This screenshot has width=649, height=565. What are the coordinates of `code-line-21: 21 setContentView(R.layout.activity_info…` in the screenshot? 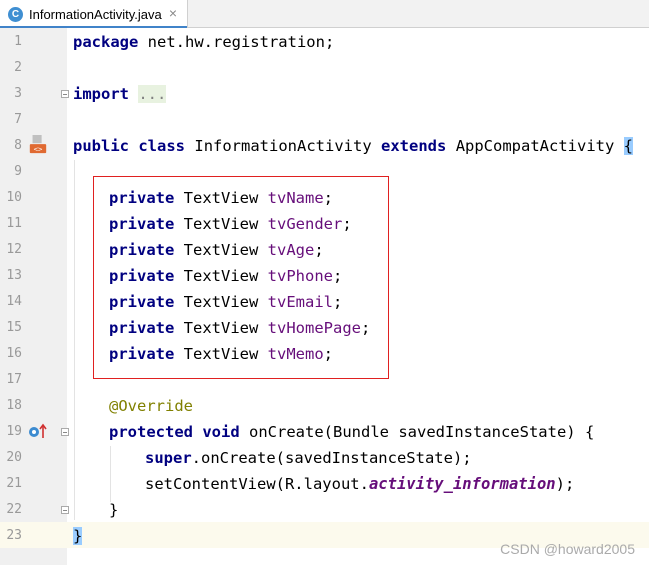 It's located at (324, 484).